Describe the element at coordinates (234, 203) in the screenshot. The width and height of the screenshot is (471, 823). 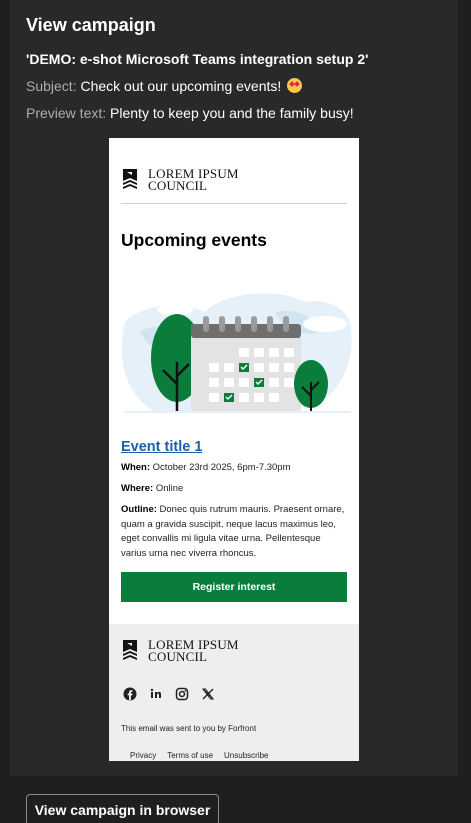
I see `divider` at that location.